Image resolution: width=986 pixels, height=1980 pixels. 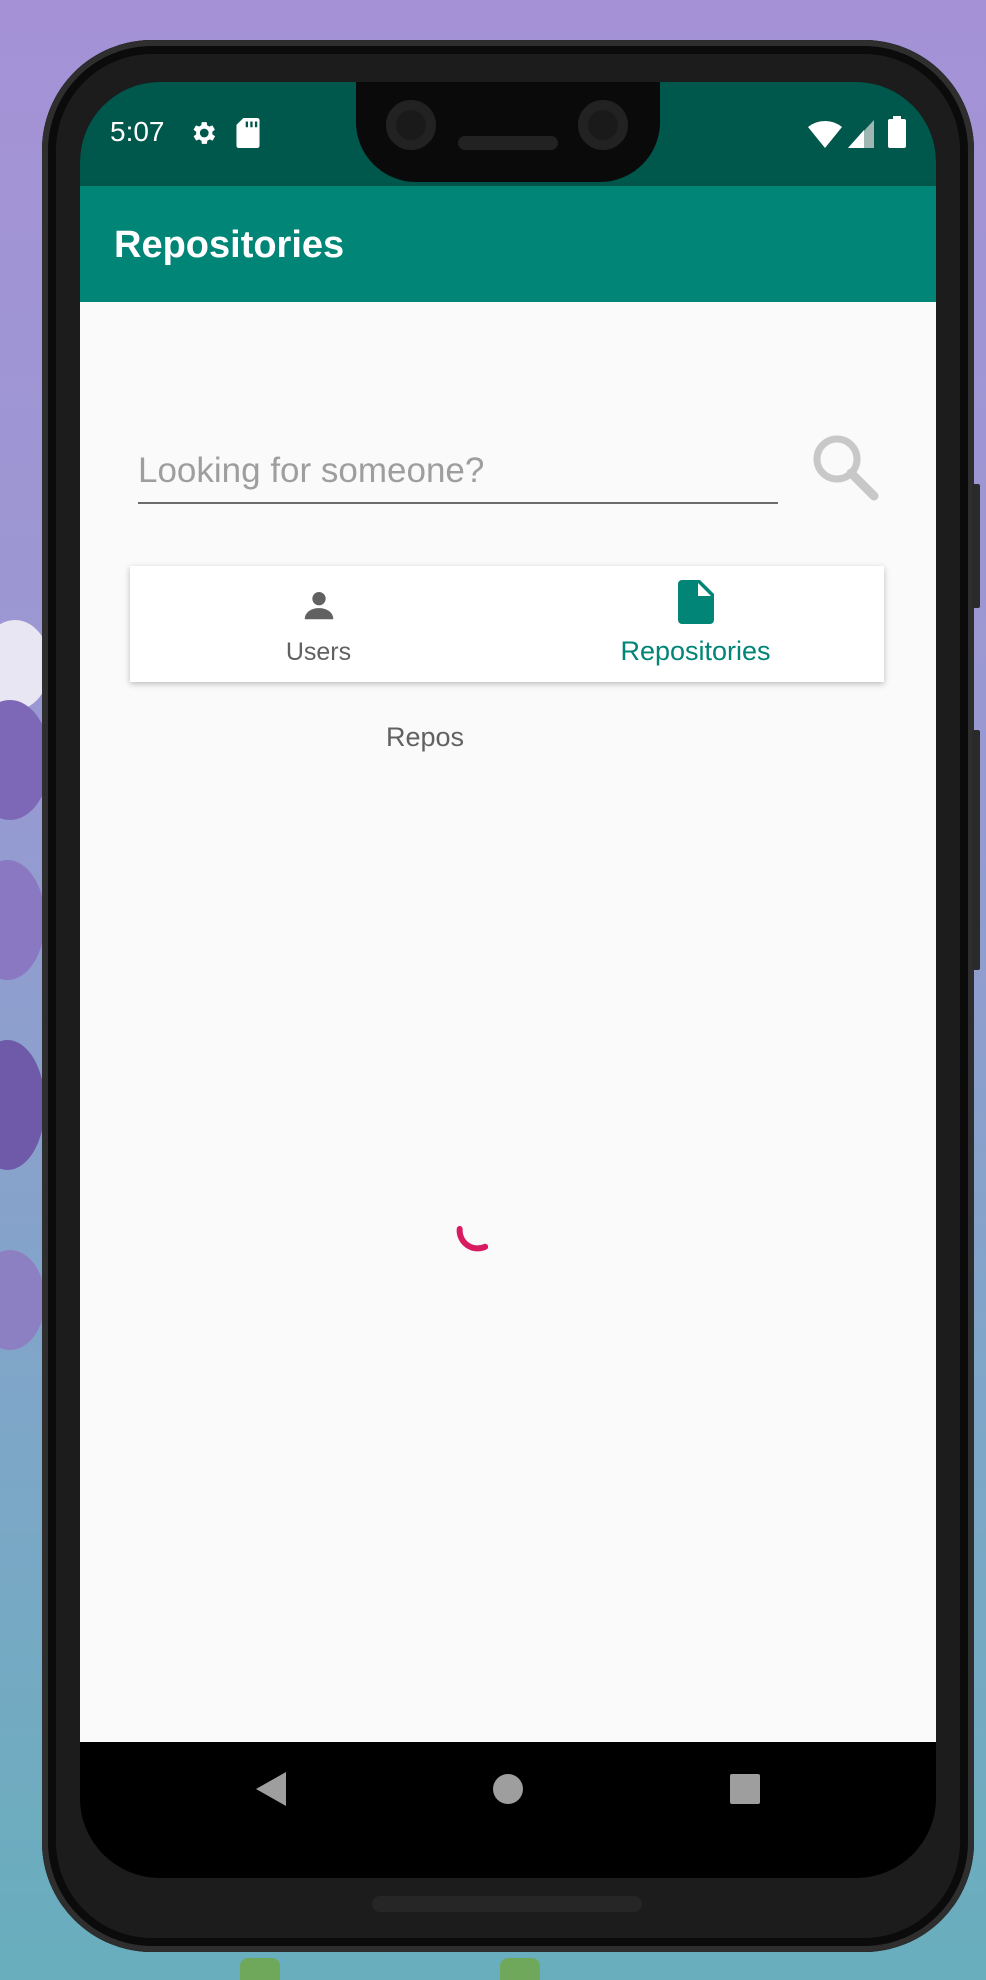 What do you see at coordinates (319, 607) in the screenshot?
I see `person-icon` at bounding box center [319, 607].